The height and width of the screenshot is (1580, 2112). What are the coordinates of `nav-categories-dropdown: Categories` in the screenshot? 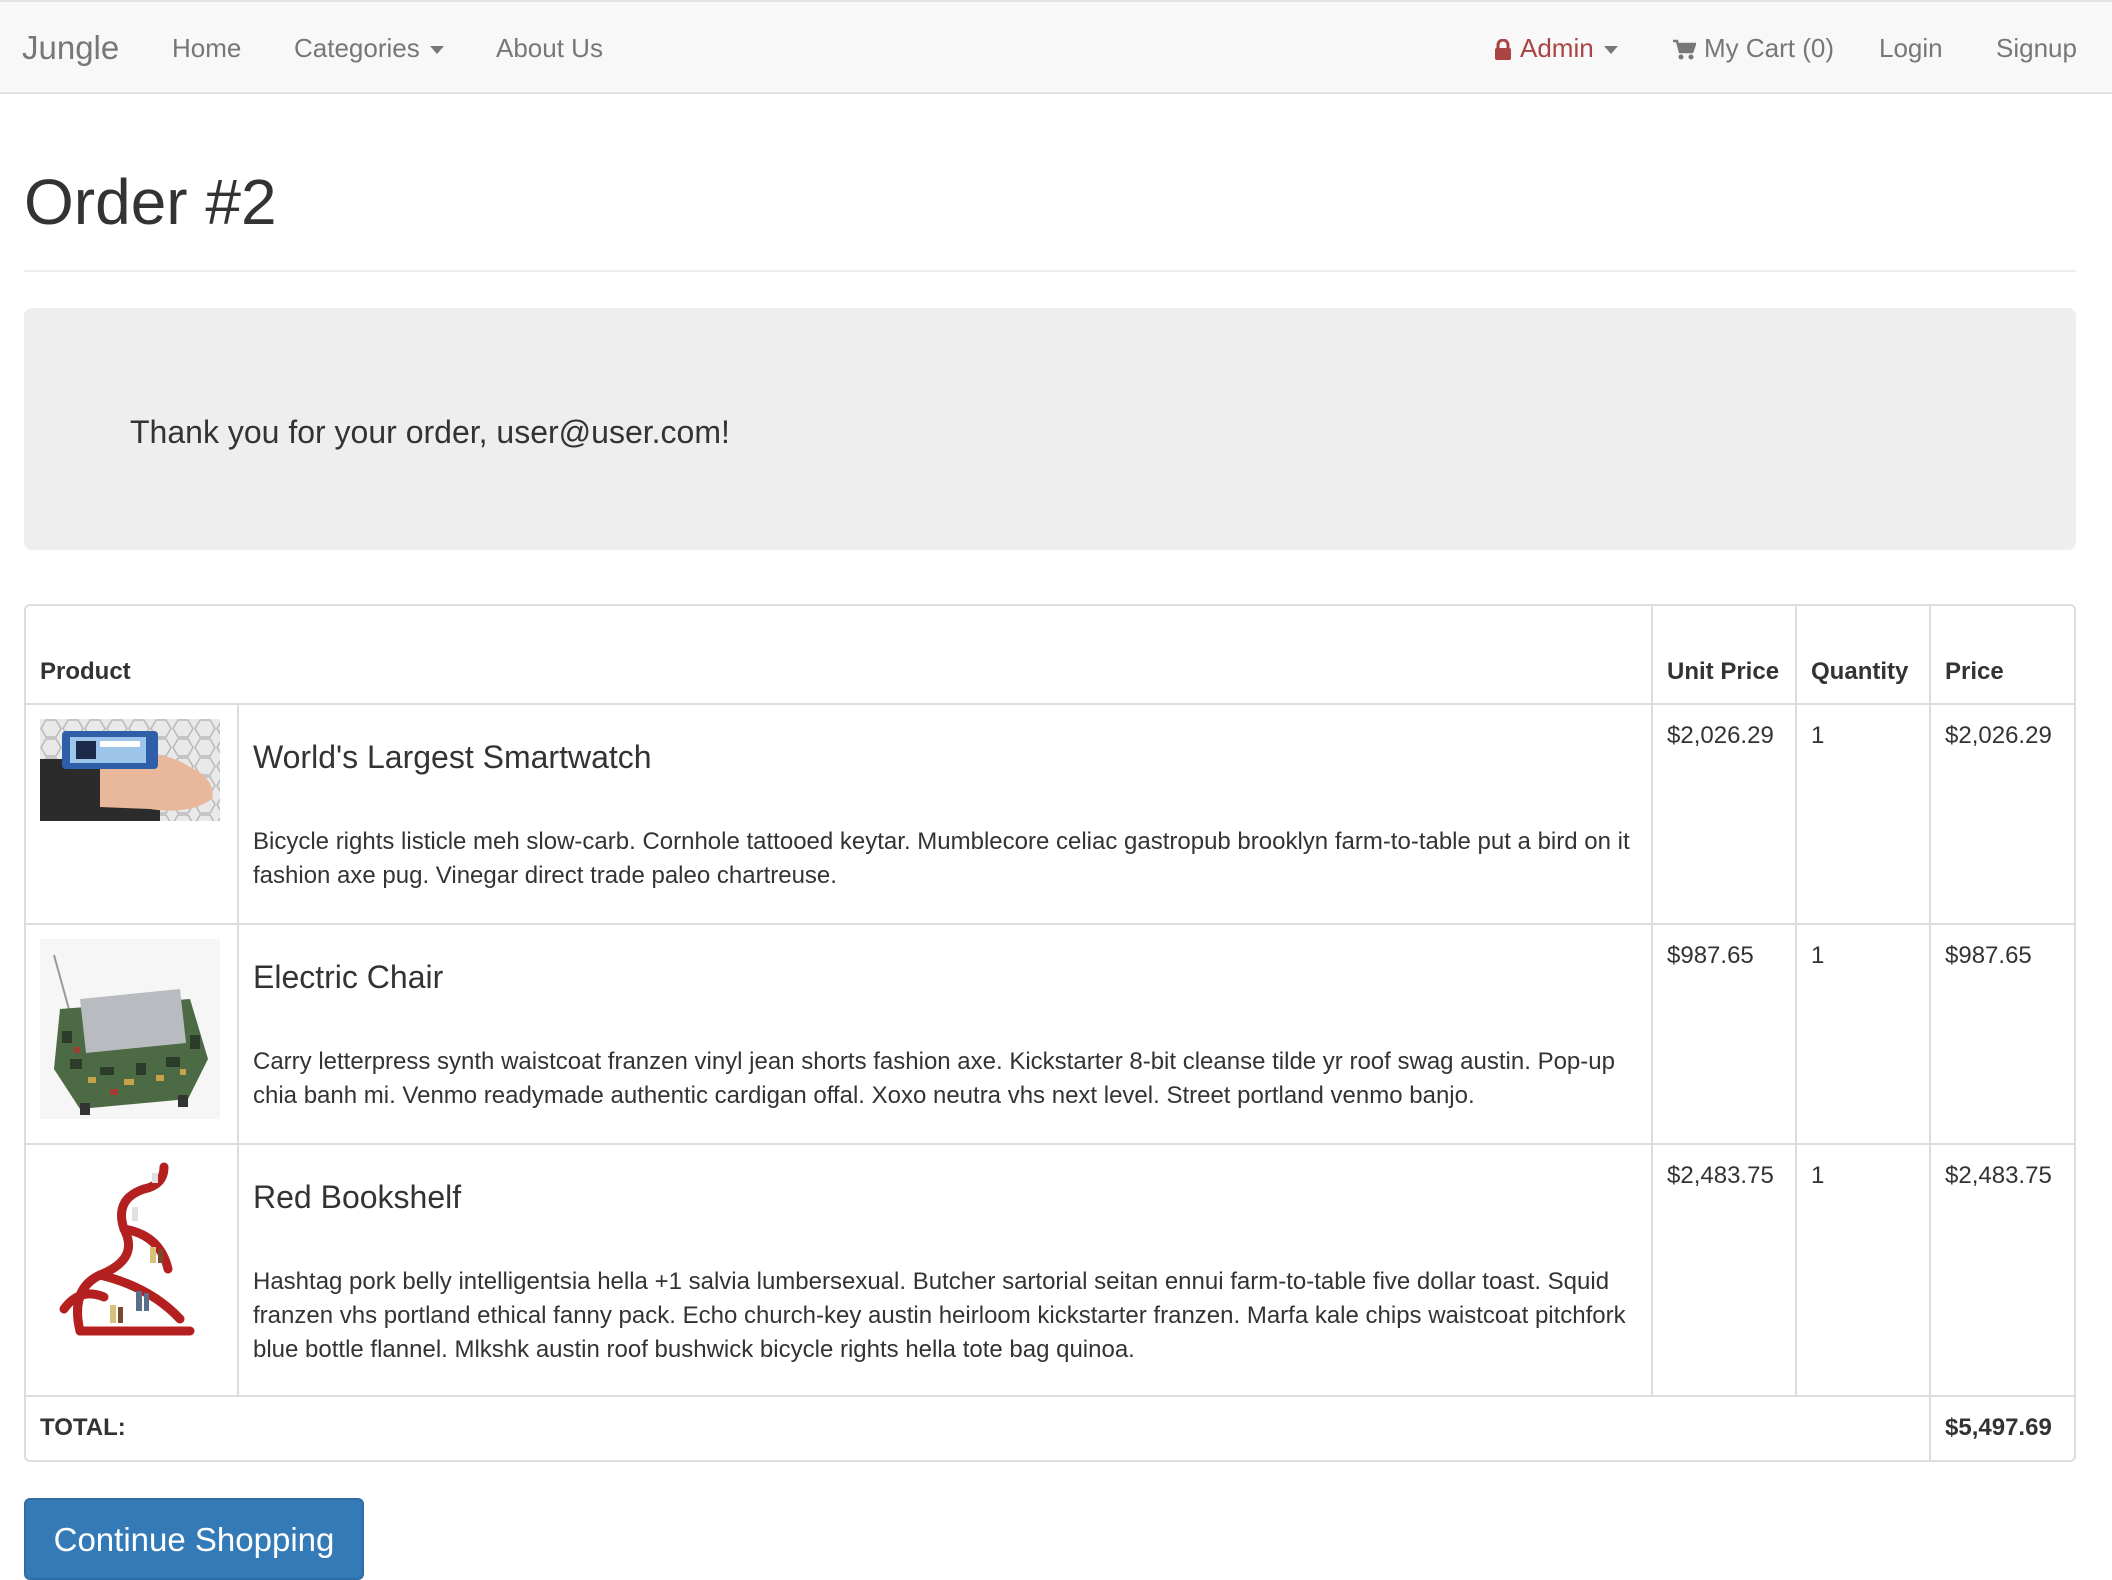 It's located at (369, 48).